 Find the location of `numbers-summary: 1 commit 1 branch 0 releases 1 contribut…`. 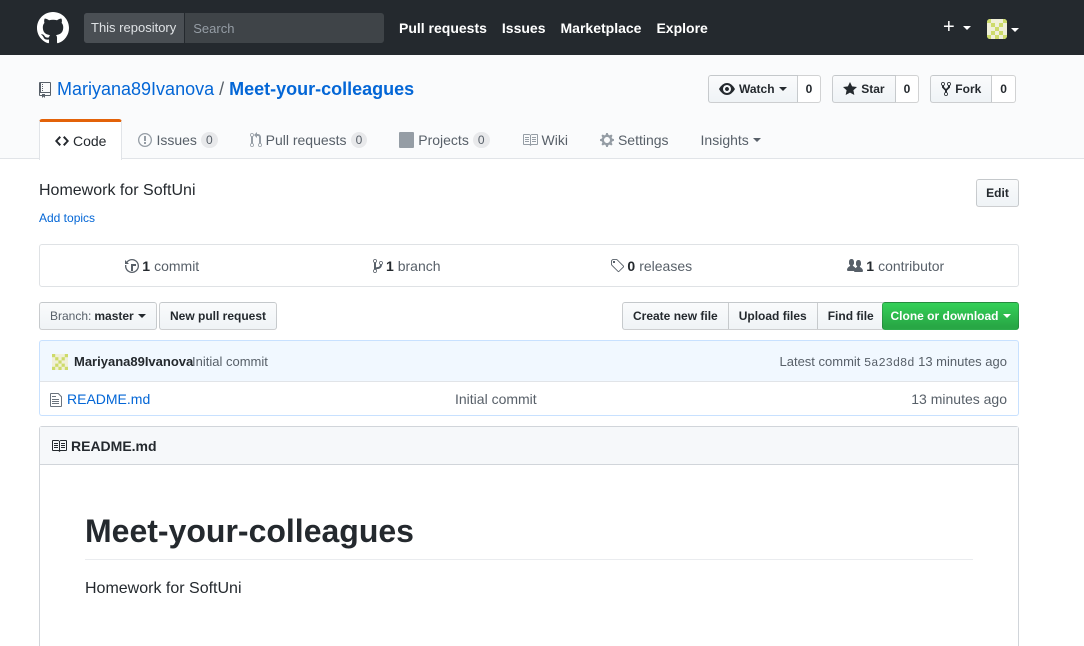

numbers-summary: 1 commit 1 branch 0 releases 1 contribut… is located at coordinates (529, 265).